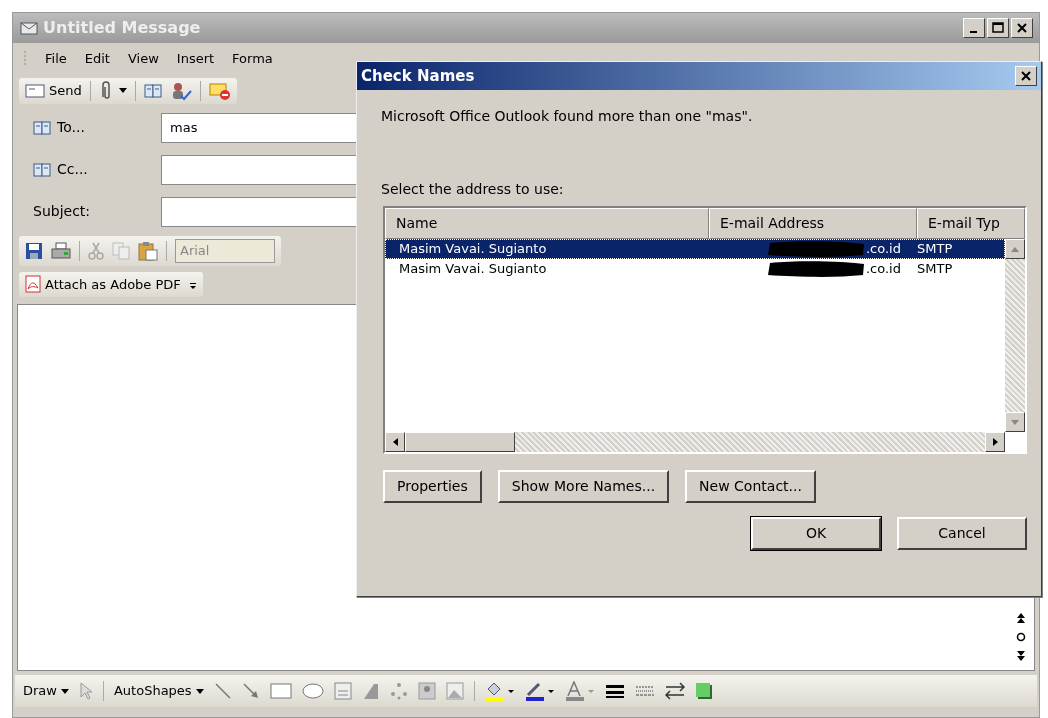 Image resolution: width=1048 pixels, height=718 pixels. I want to click on dialog-title: Check Names, so click(418, 76).